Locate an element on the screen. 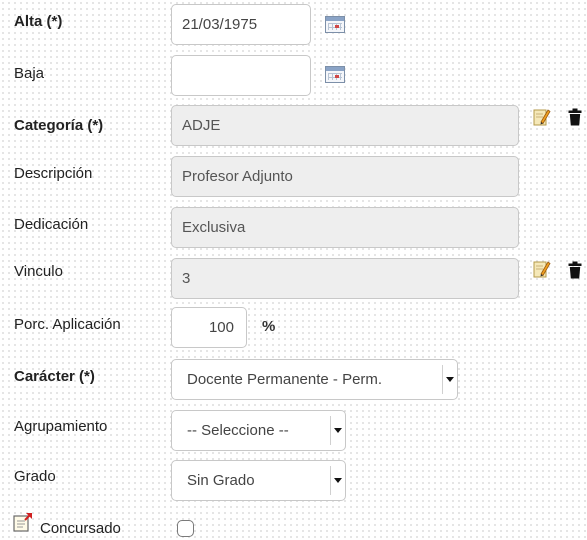 The image size is (587, 540). vinculo-delete-icon is located at coordinates (575, 270).